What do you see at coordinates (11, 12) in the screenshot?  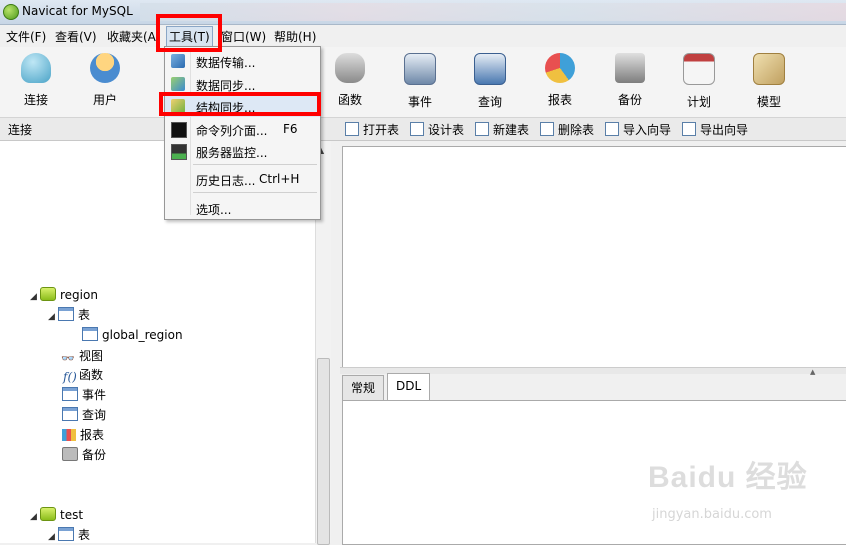 I see `navicat-app-icon` at bounding box center [11, 12].